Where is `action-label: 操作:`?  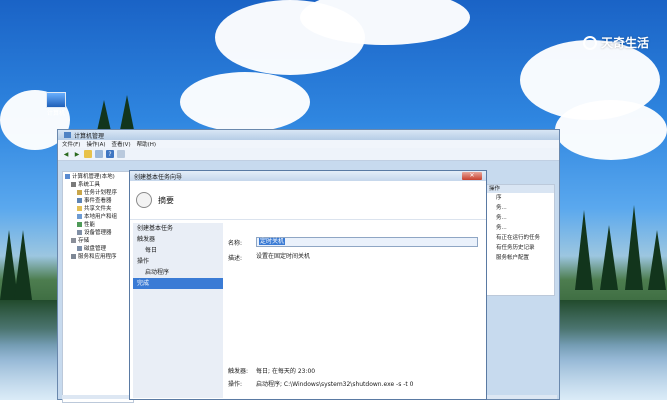 action-label: 操作: is located at coordinates (235, 384).